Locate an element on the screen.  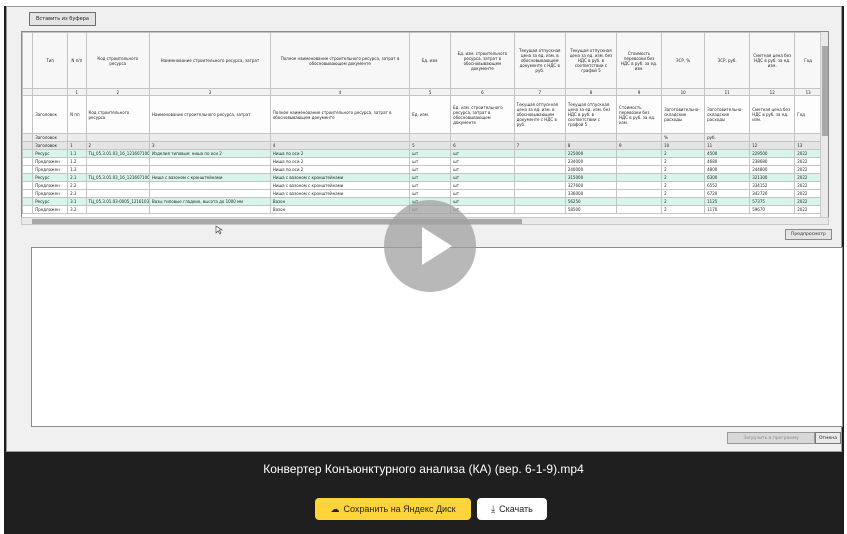
table-cell: 240000 is located at coordinates (591, 169).